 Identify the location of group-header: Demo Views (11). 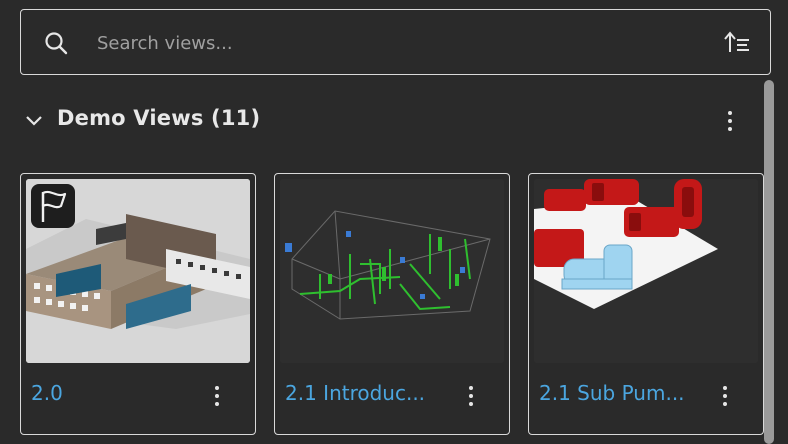
(387, 121).